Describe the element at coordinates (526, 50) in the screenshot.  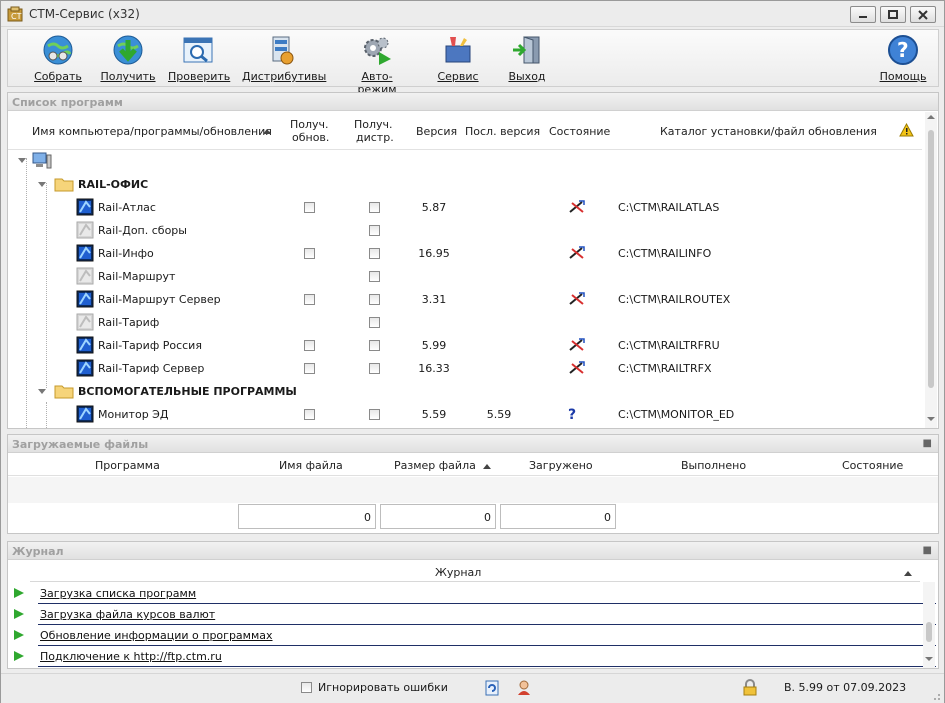
I see `exit-door-icon` at that location.